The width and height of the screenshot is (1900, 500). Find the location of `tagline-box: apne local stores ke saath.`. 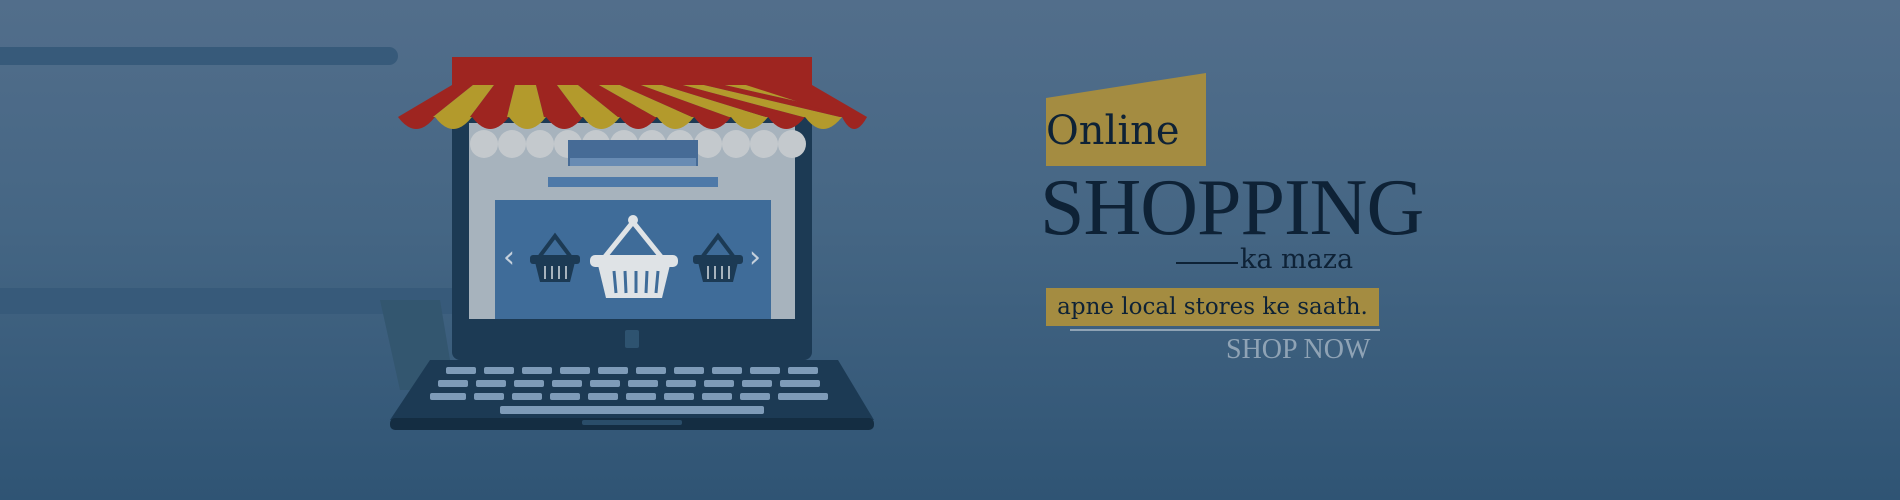

tagline-box: apne local stores ke saath. is located at coordinates (1212, 307).